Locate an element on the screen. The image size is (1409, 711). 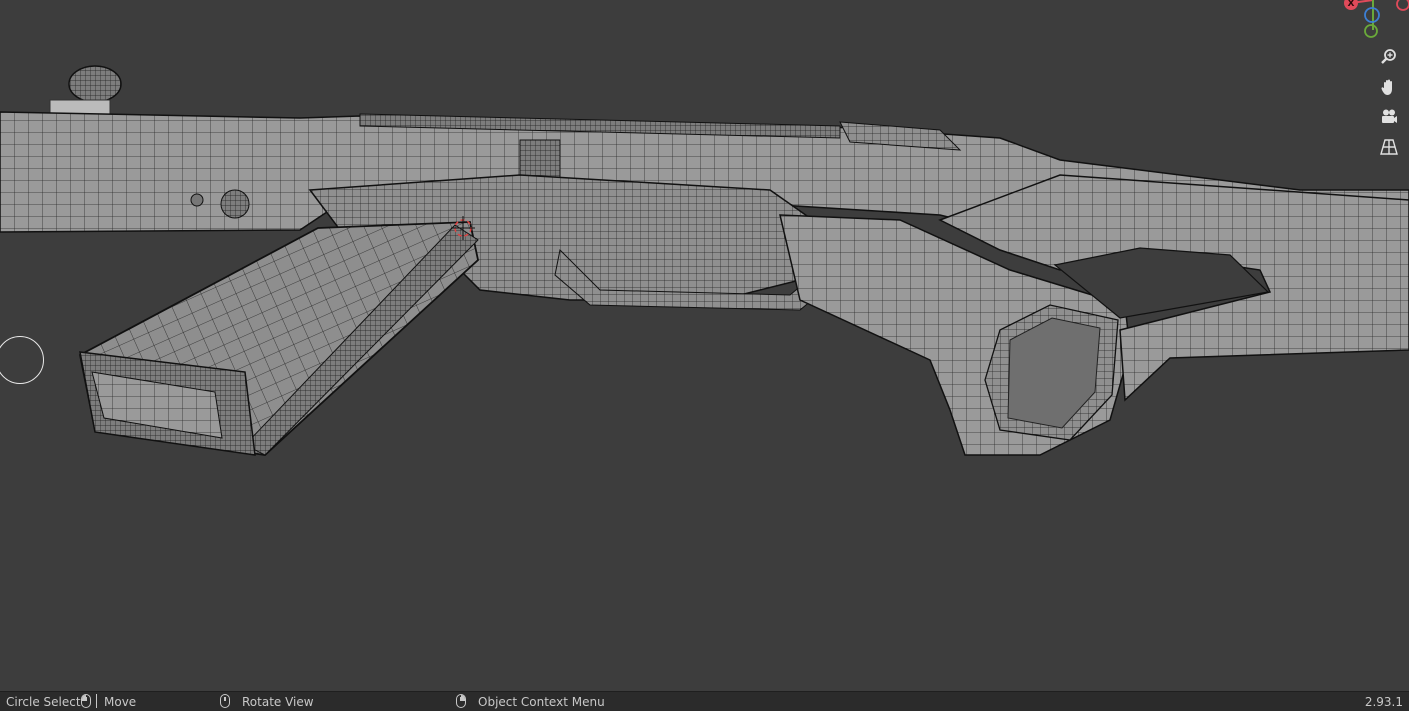
zoom-icon is located at coordinates (1388, 56).